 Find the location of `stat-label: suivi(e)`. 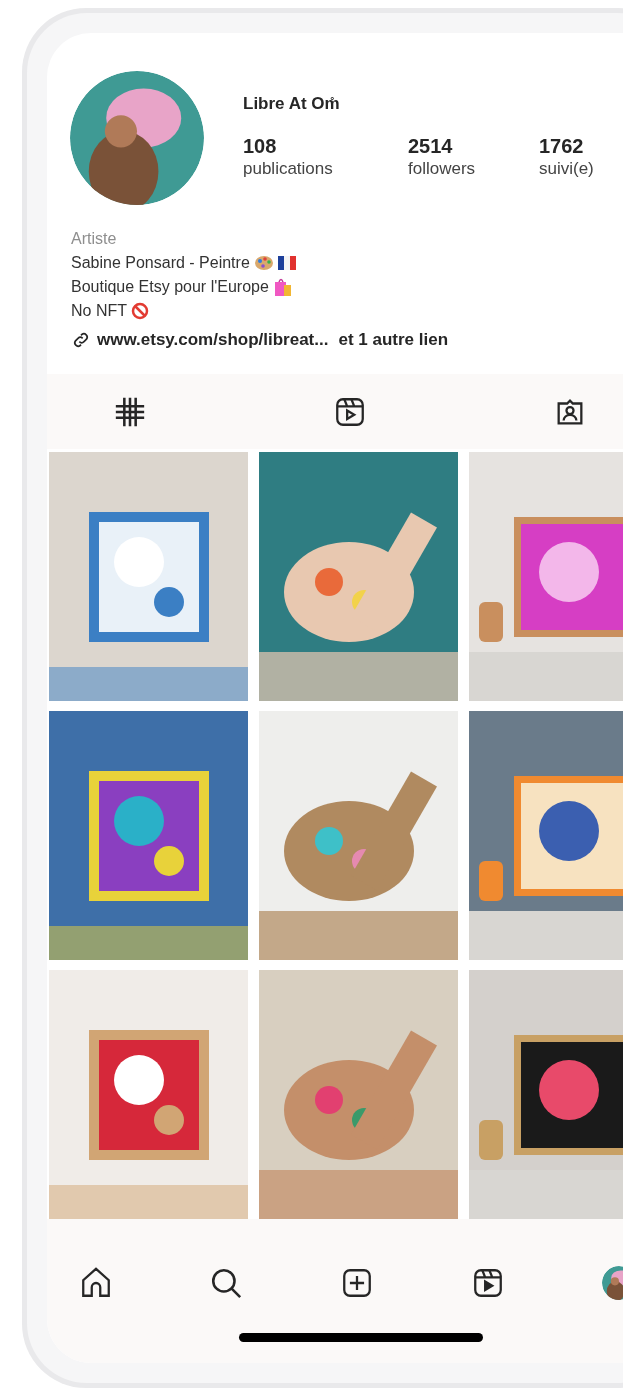

stat-label: suivi(e) is located at coordinates (566, 168).